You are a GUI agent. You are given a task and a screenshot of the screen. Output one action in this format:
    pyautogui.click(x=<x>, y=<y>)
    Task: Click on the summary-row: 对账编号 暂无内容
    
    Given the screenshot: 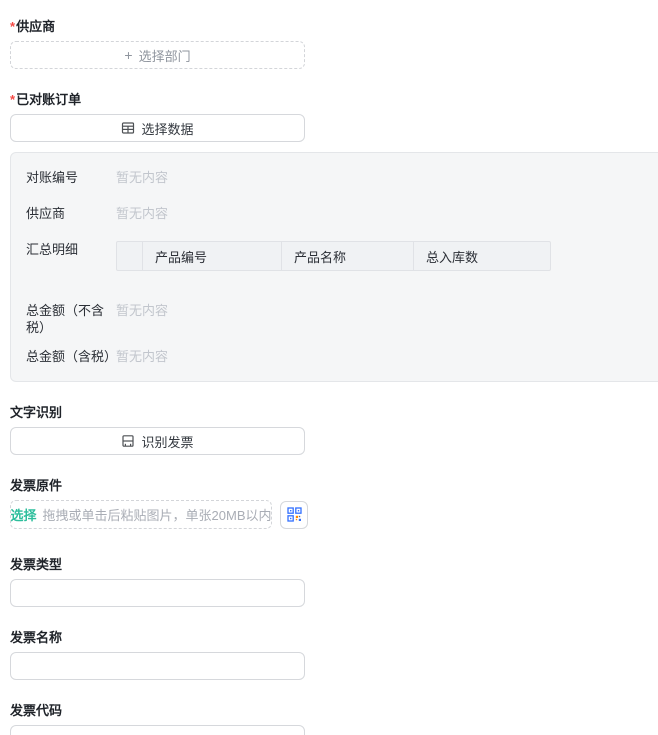 What is the action you would take?
    pyautogui.click(x=342, y=177)
    